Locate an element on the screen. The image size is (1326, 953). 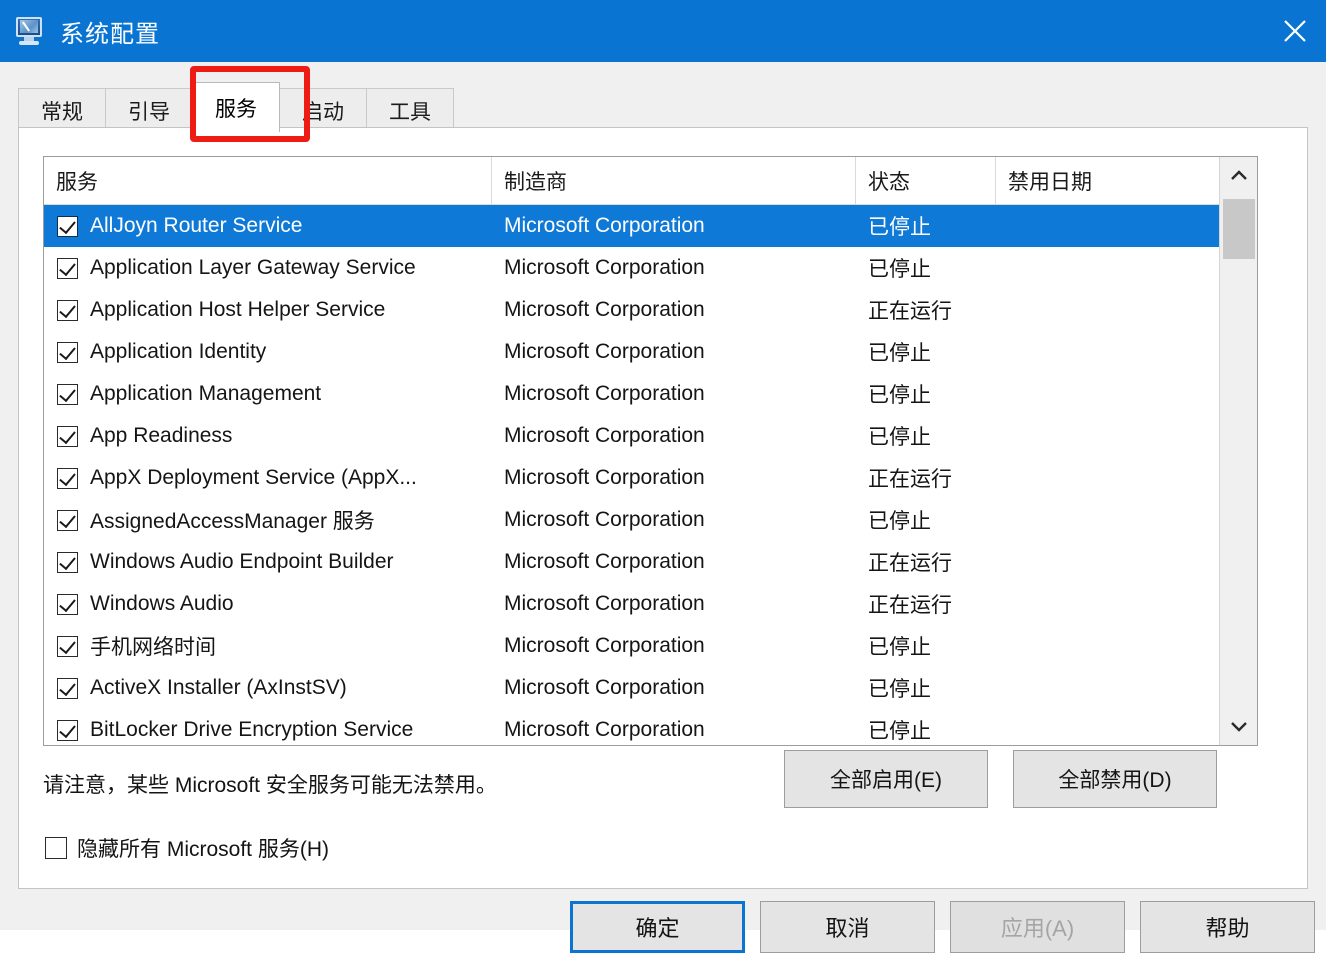
ok-button: 确定 is located at coordinates (657, 927).